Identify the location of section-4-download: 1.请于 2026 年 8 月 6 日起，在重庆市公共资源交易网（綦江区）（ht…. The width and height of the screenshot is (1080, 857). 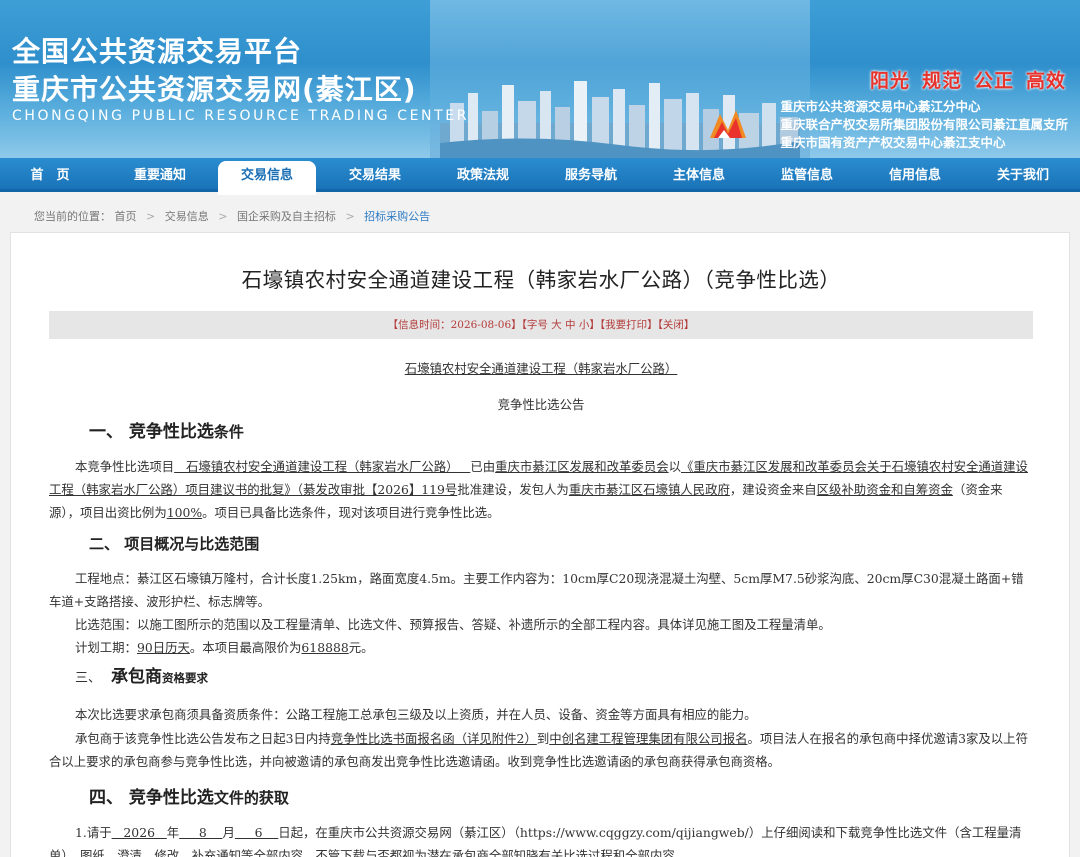
(535, 841).